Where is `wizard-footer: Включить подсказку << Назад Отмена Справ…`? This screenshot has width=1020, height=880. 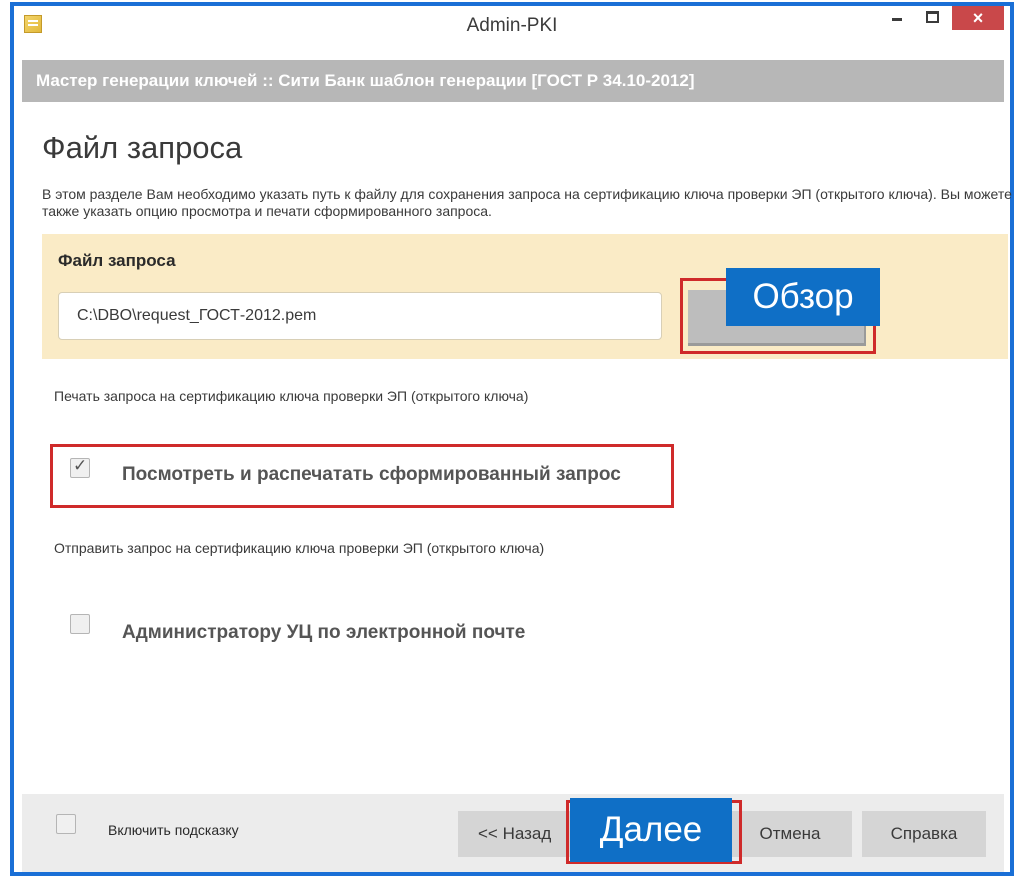
wizard-footer: Включить подсказку << Назад Отмена Справ… is located at coordinates (513, 833).